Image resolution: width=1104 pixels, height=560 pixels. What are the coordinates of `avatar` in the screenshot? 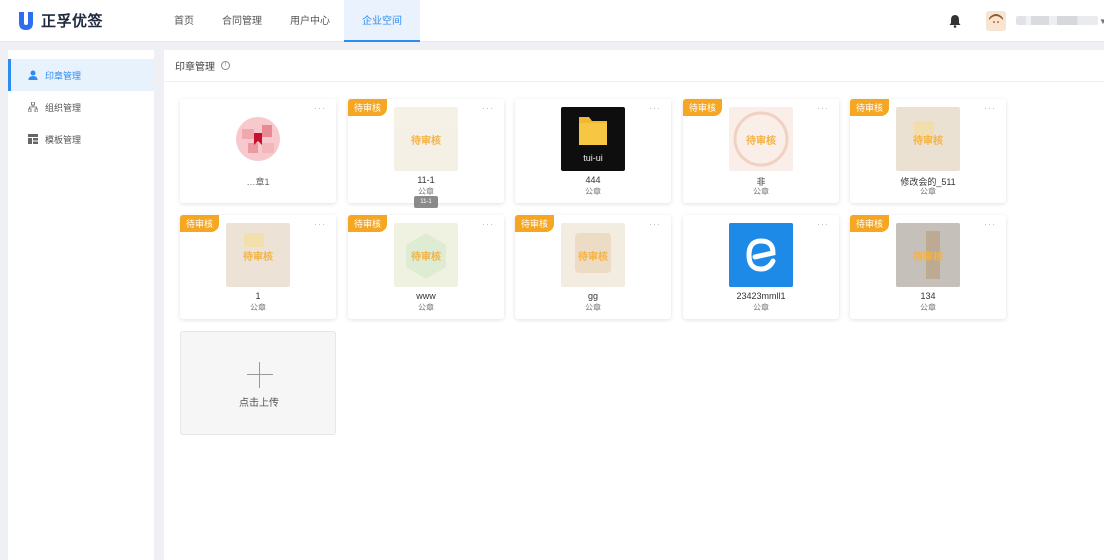 It's located at (996, 21).